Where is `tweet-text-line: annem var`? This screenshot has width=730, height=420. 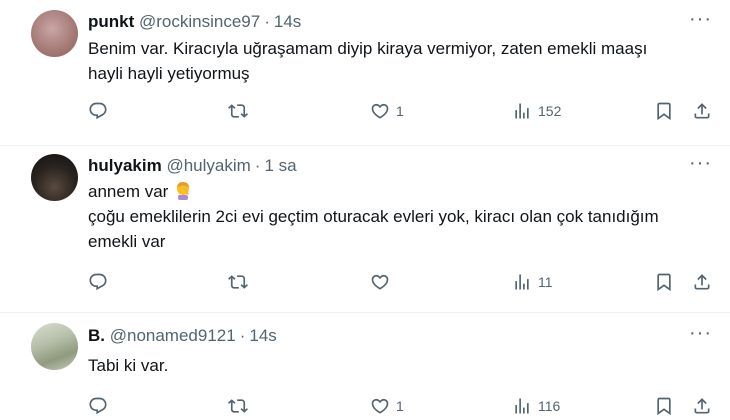
tweet-text-line: annem var is located at coordinates (128, 191).